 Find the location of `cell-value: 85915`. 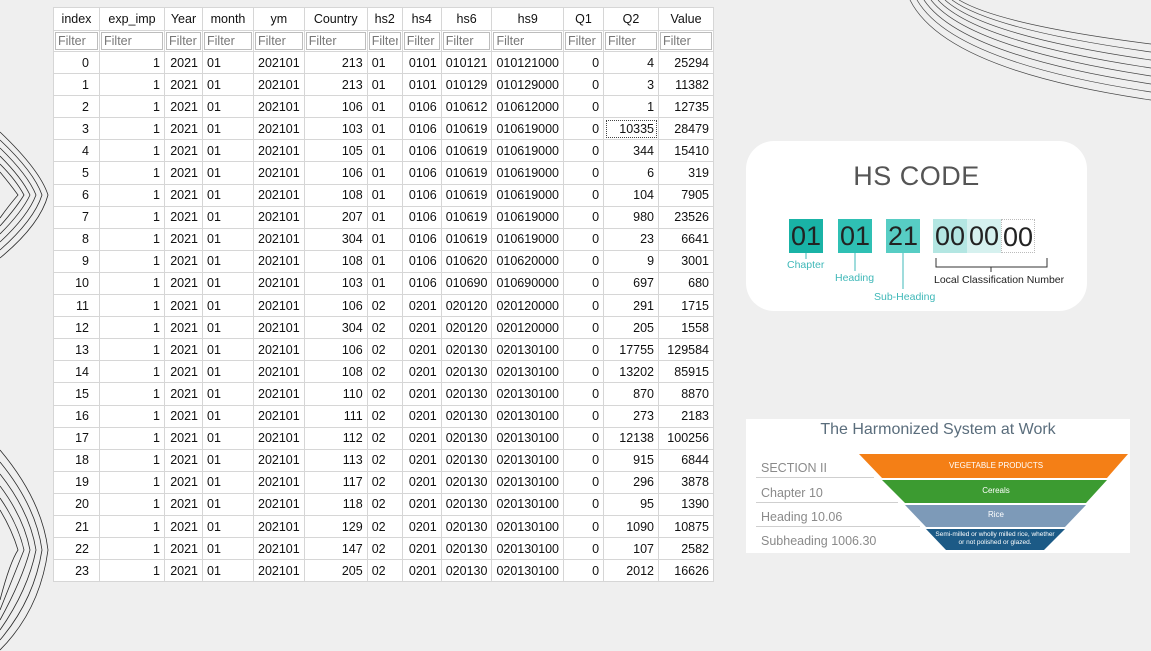

cell-value: 85915 is located at coordinates (686, 372).